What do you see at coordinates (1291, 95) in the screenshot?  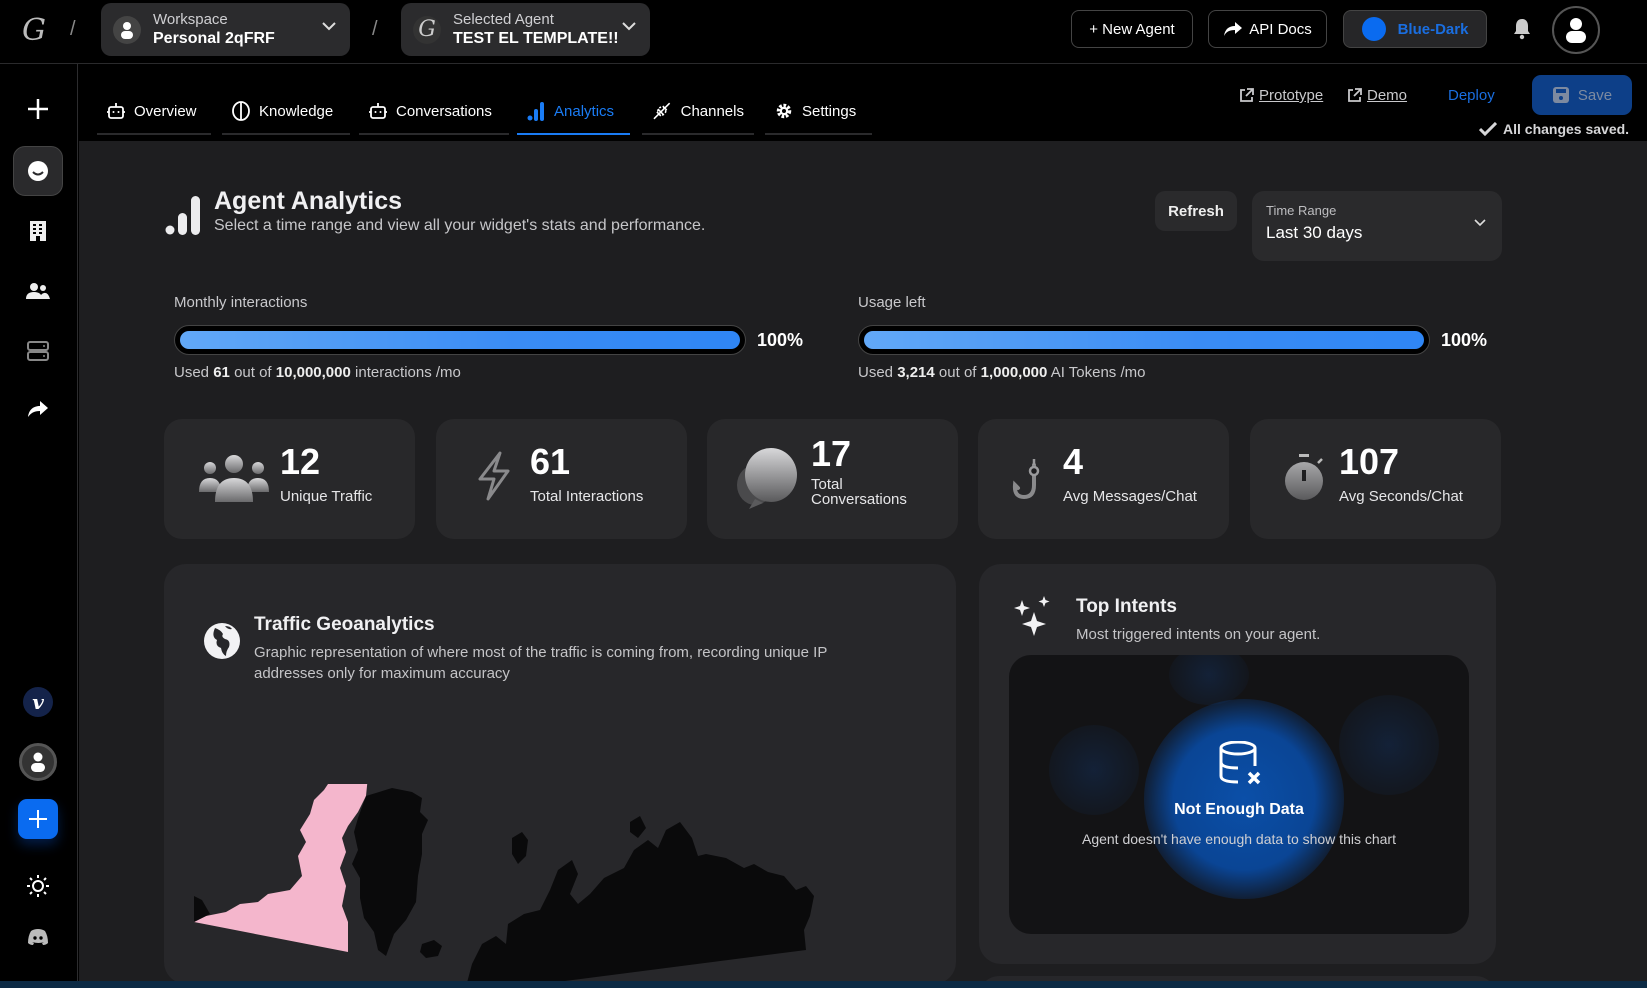 I see `prototype-label: Prototype` at bounding box center [1291, 95].